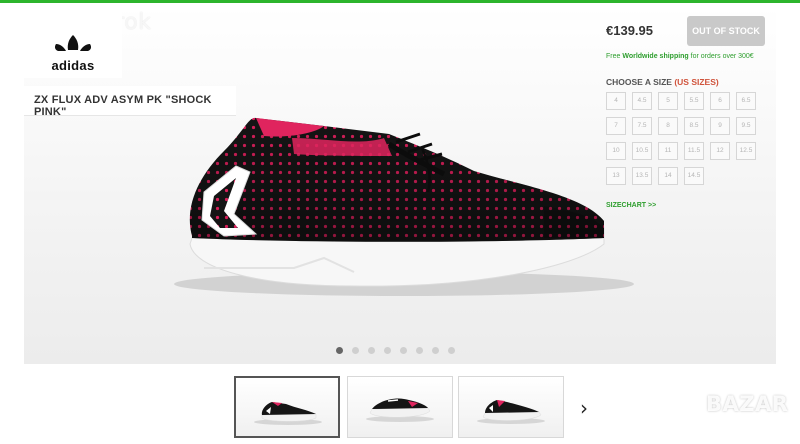  I want to click on size-option: 5.5, so click(694, 101).